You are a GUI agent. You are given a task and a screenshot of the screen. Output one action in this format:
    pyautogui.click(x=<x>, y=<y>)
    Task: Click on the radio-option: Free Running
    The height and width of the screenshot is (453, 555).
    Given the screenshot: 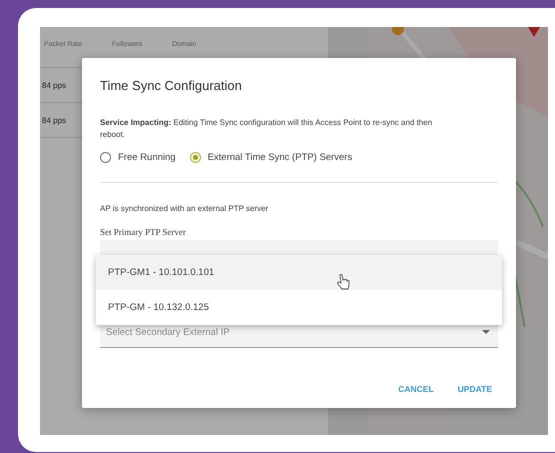 What is the action you would take?
    pyautogui.click(x=138, y=157)
    